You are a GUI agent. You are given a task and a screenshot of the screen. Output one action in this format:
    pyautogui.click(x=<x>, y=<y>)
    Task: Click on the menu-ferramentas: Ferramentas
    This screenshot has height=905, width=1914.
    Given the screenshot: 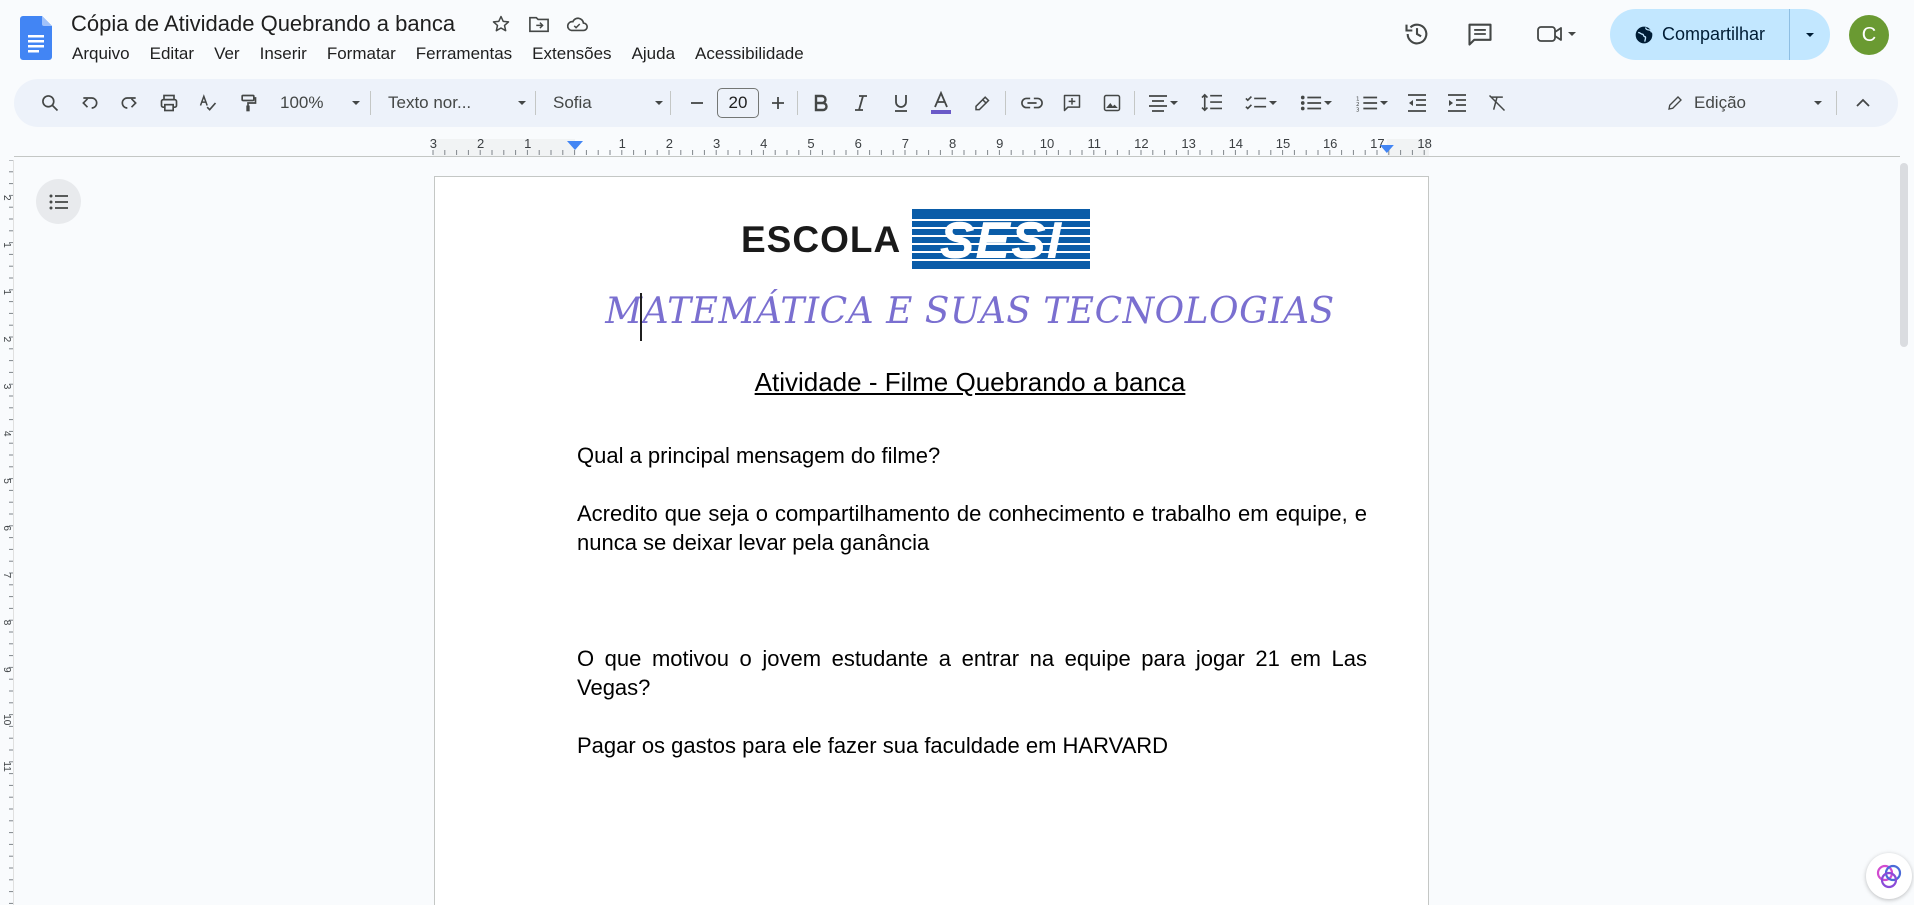 What is the action you would take?
    pyautogui.click(x=464, y=54)
    